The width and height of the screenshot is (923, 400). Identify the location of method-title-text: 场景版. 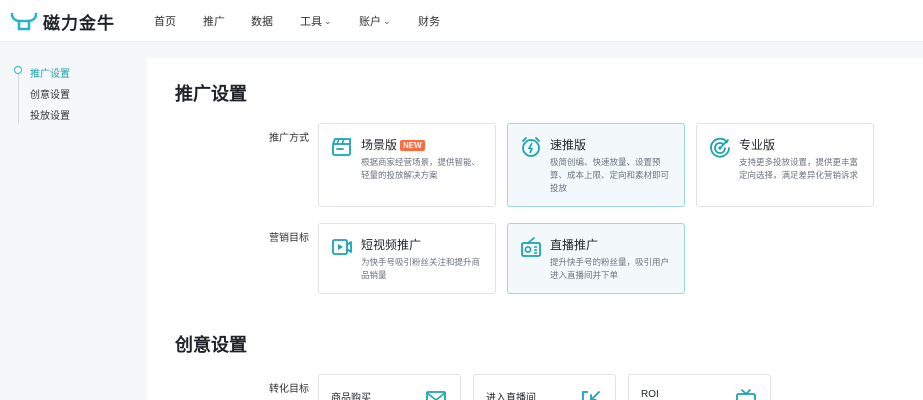
(379, 145).